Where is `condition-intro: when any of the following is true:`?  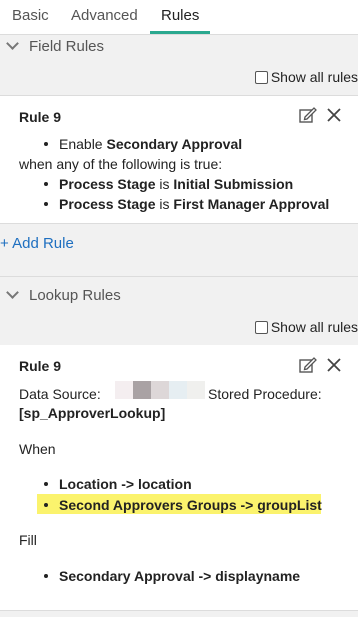
condition-intro: when any of the following is true: is located at coordinates (121, 164).